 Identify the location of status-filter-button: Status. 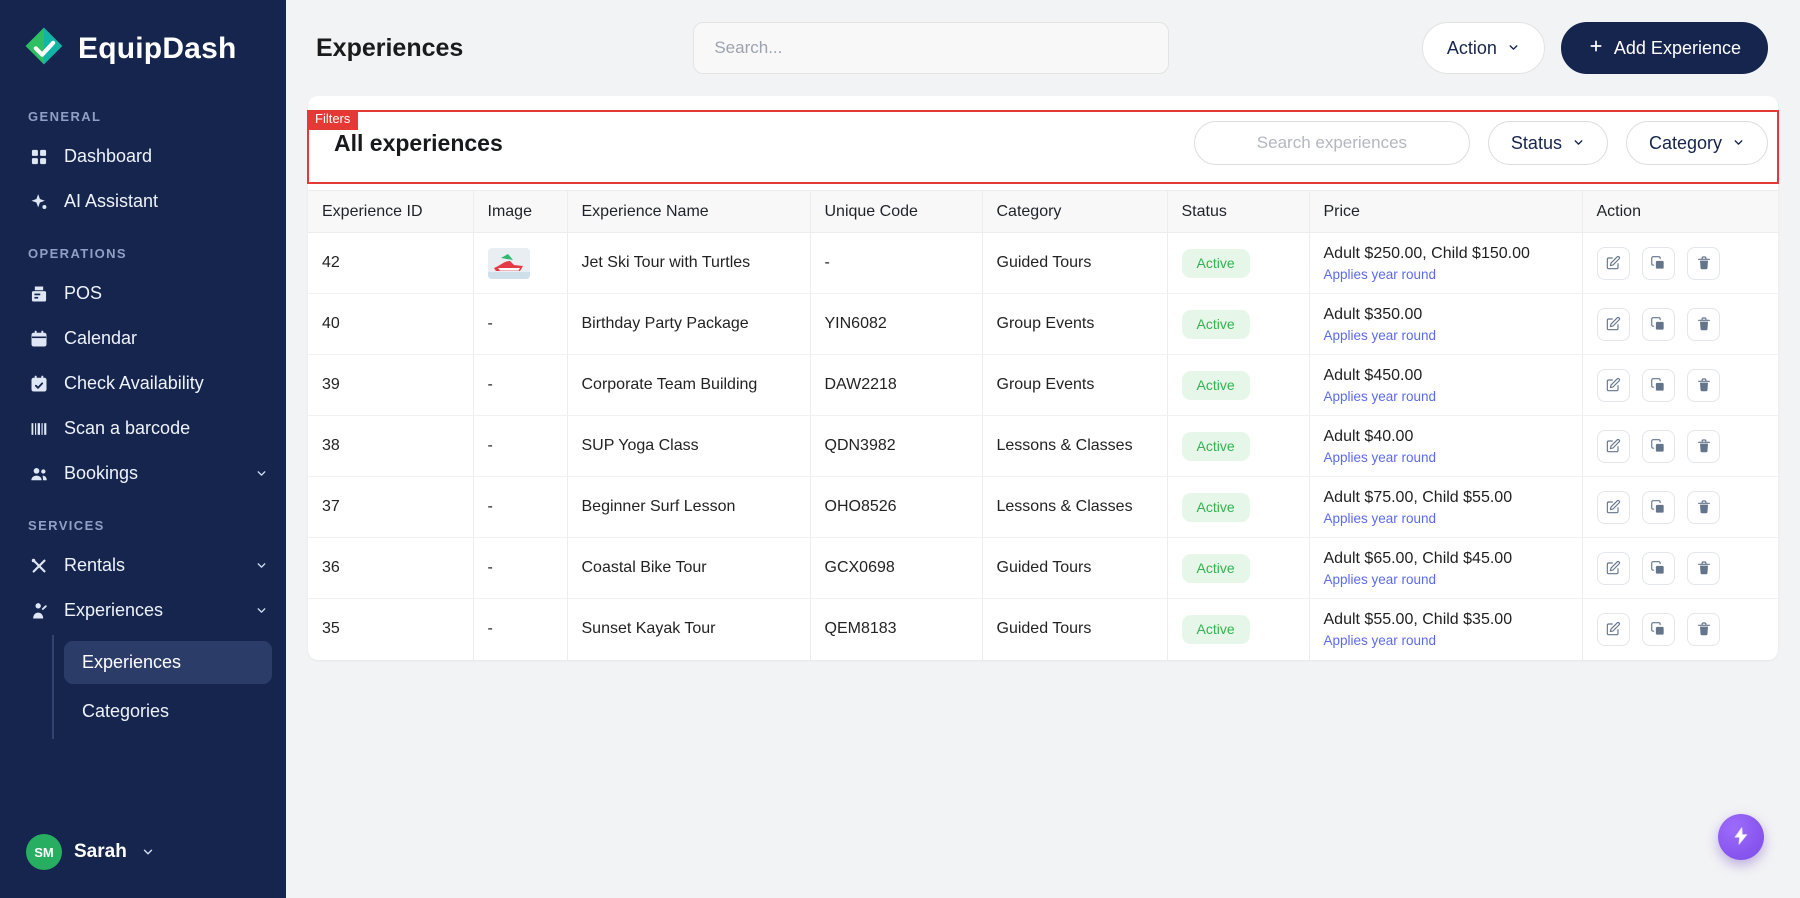
(1547, 143).